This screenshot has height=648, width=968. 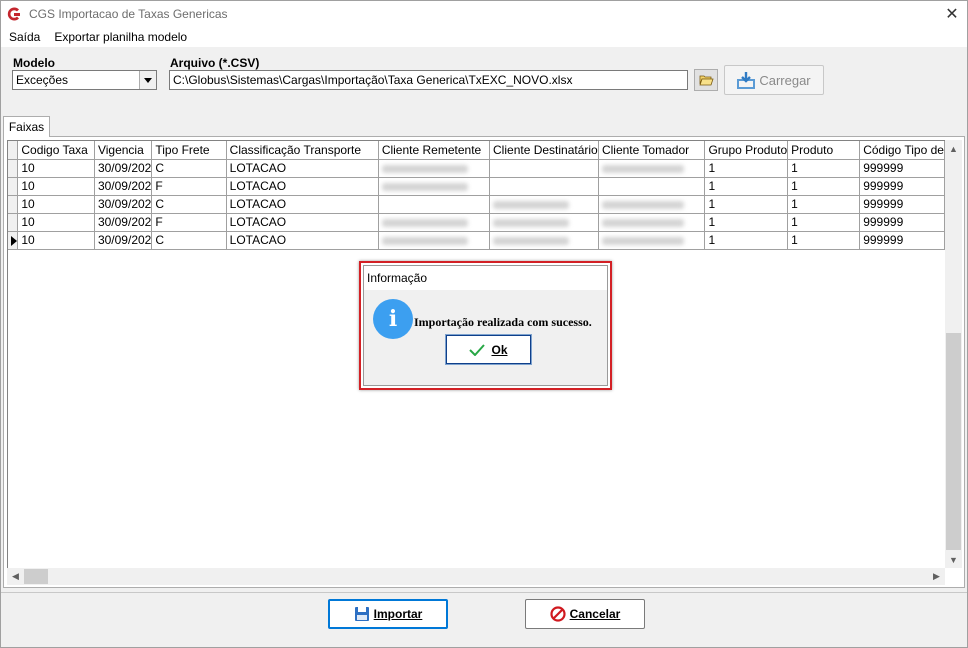 What do you see at coordinates (503, 322) in the screenshot?
I see `dialog-message: Importação realizada com sucesso.` at bounding box center [503, 322].